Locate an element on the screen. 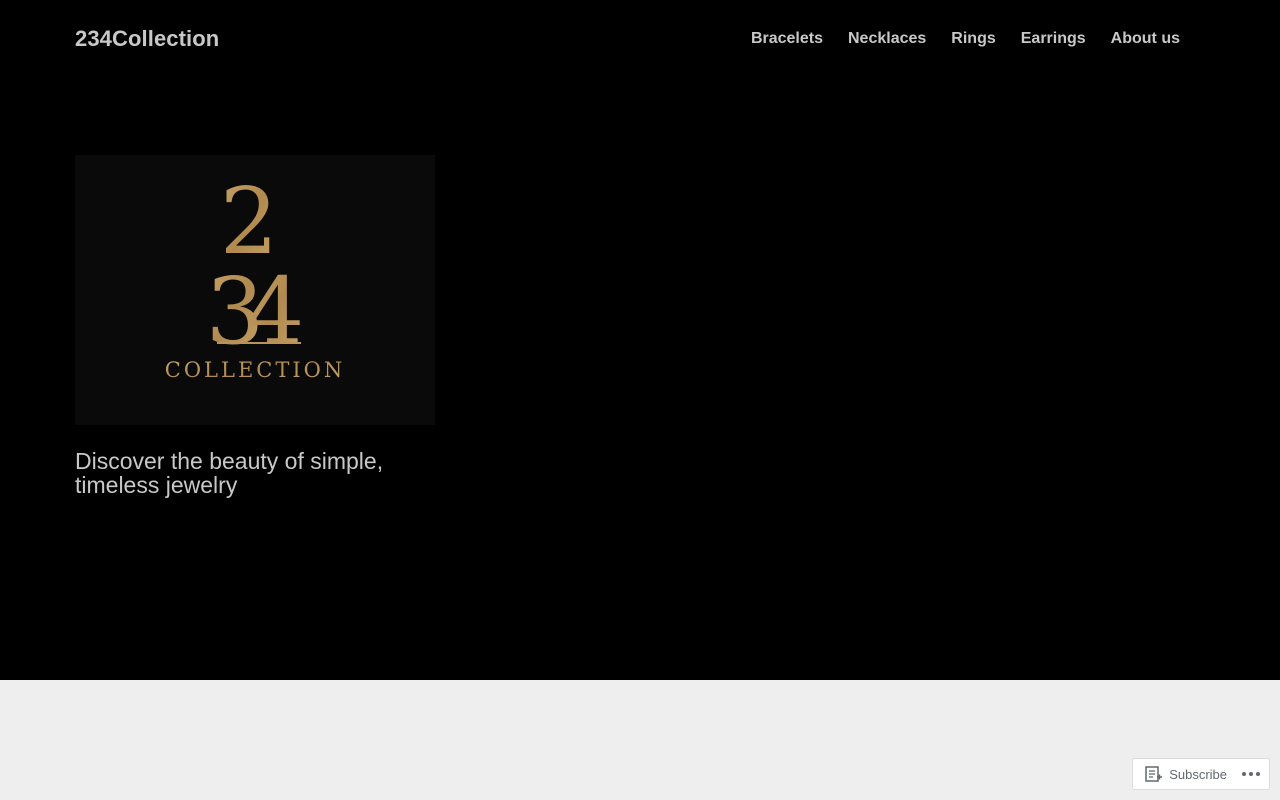  logo-mark: 2 3 4 COLLECTION is located at coordinates (255, 275).